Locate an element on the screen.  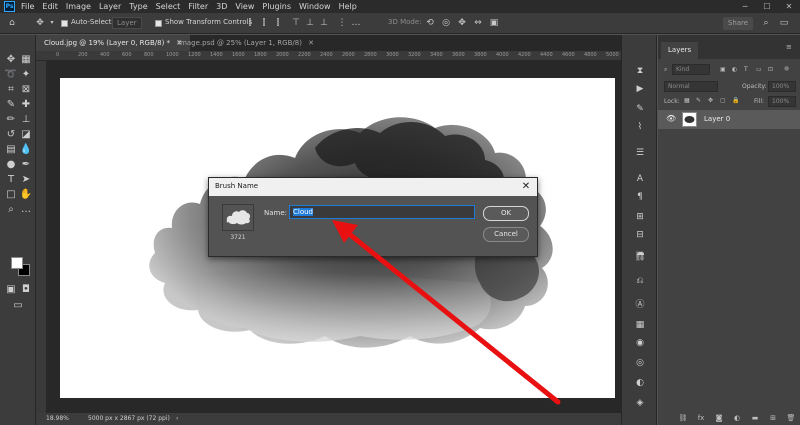
gradient-tool-icon: ▤ is located at coordinates (11, 150).